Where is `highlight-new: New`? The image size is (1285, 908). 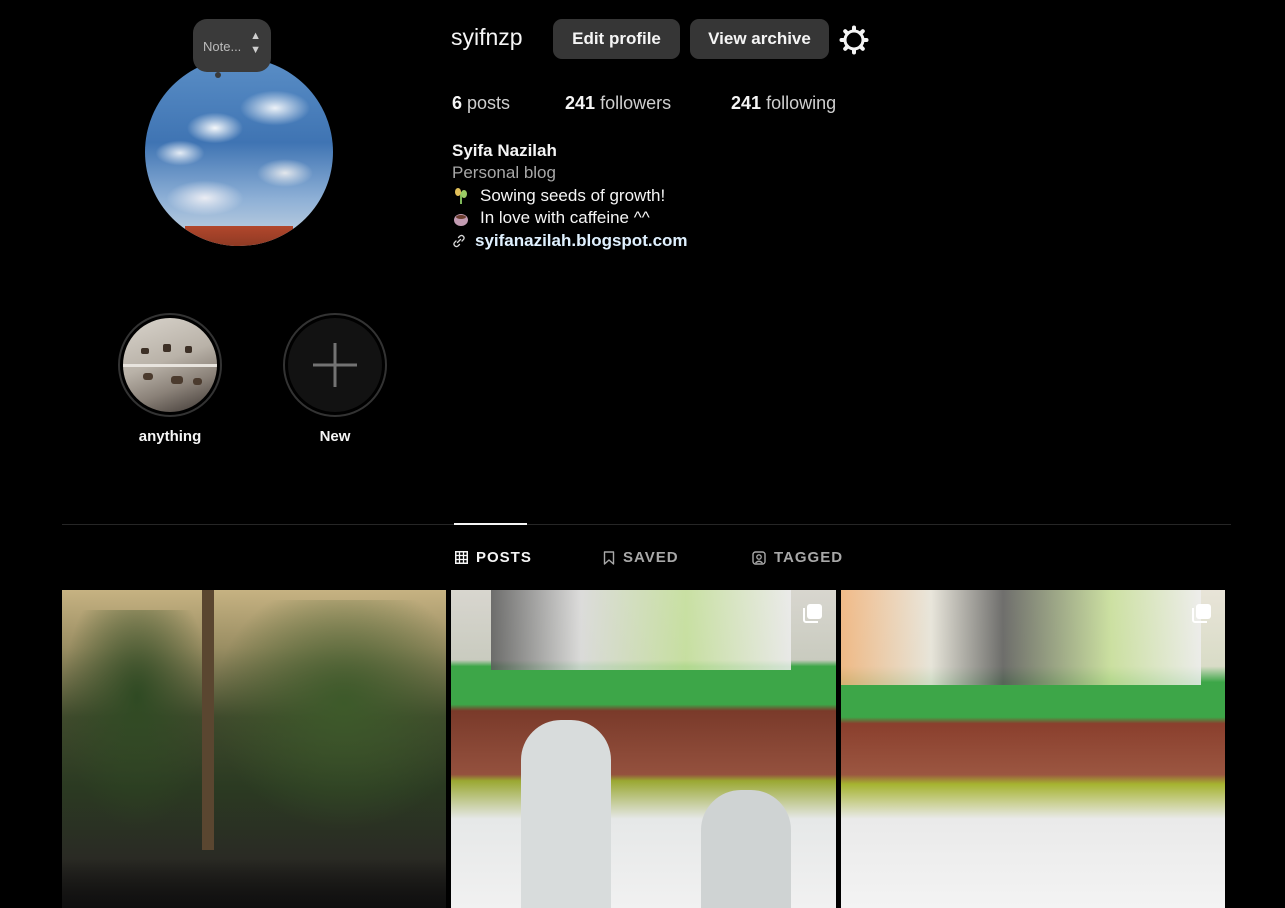 highlight-new: New is located at coordinates (335, 379).